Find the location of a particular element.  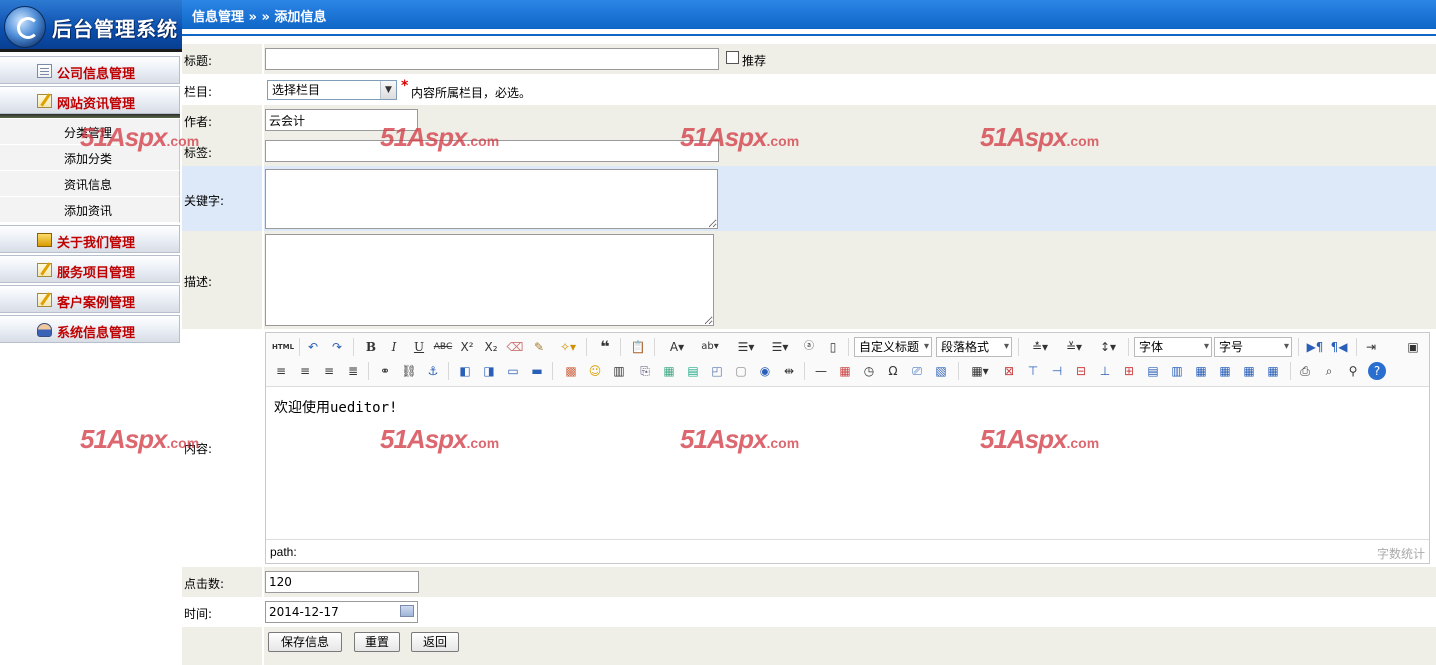

align-justify-icon: ≣ is located at coordinates (353, 371).